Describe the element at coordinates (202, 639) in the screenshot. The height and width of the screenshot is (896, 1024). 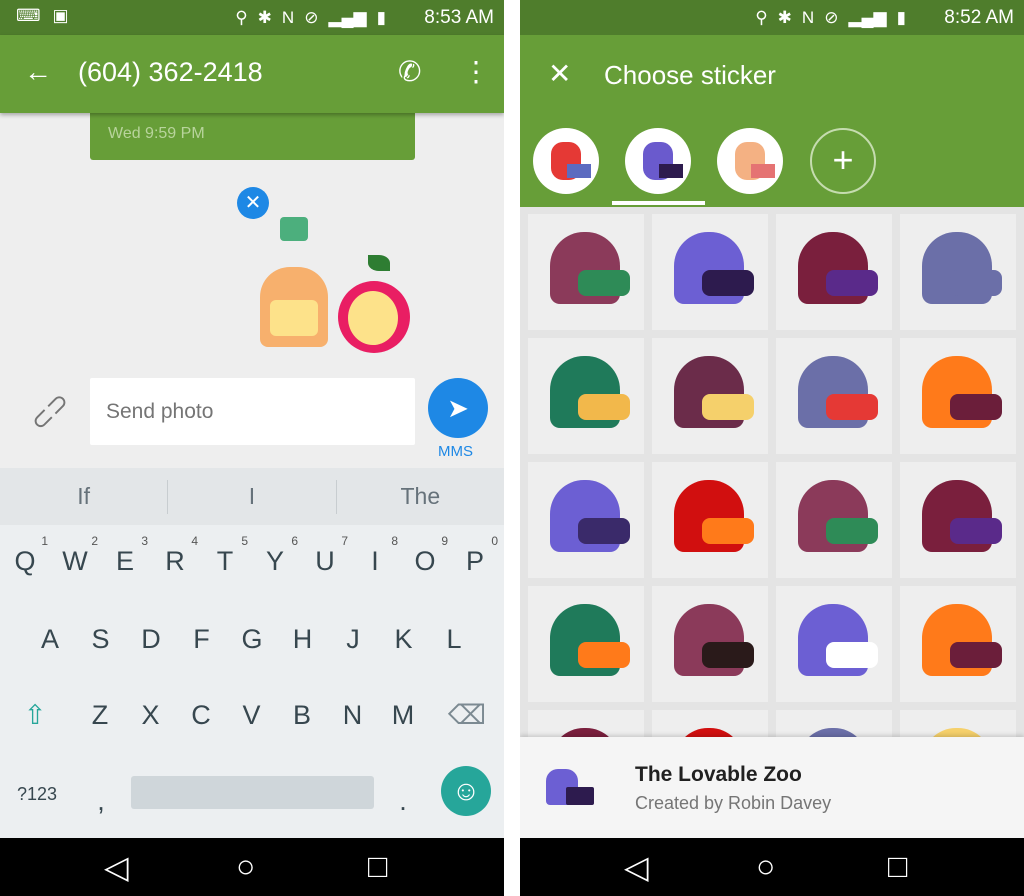
I see `key-f: F` at that location.